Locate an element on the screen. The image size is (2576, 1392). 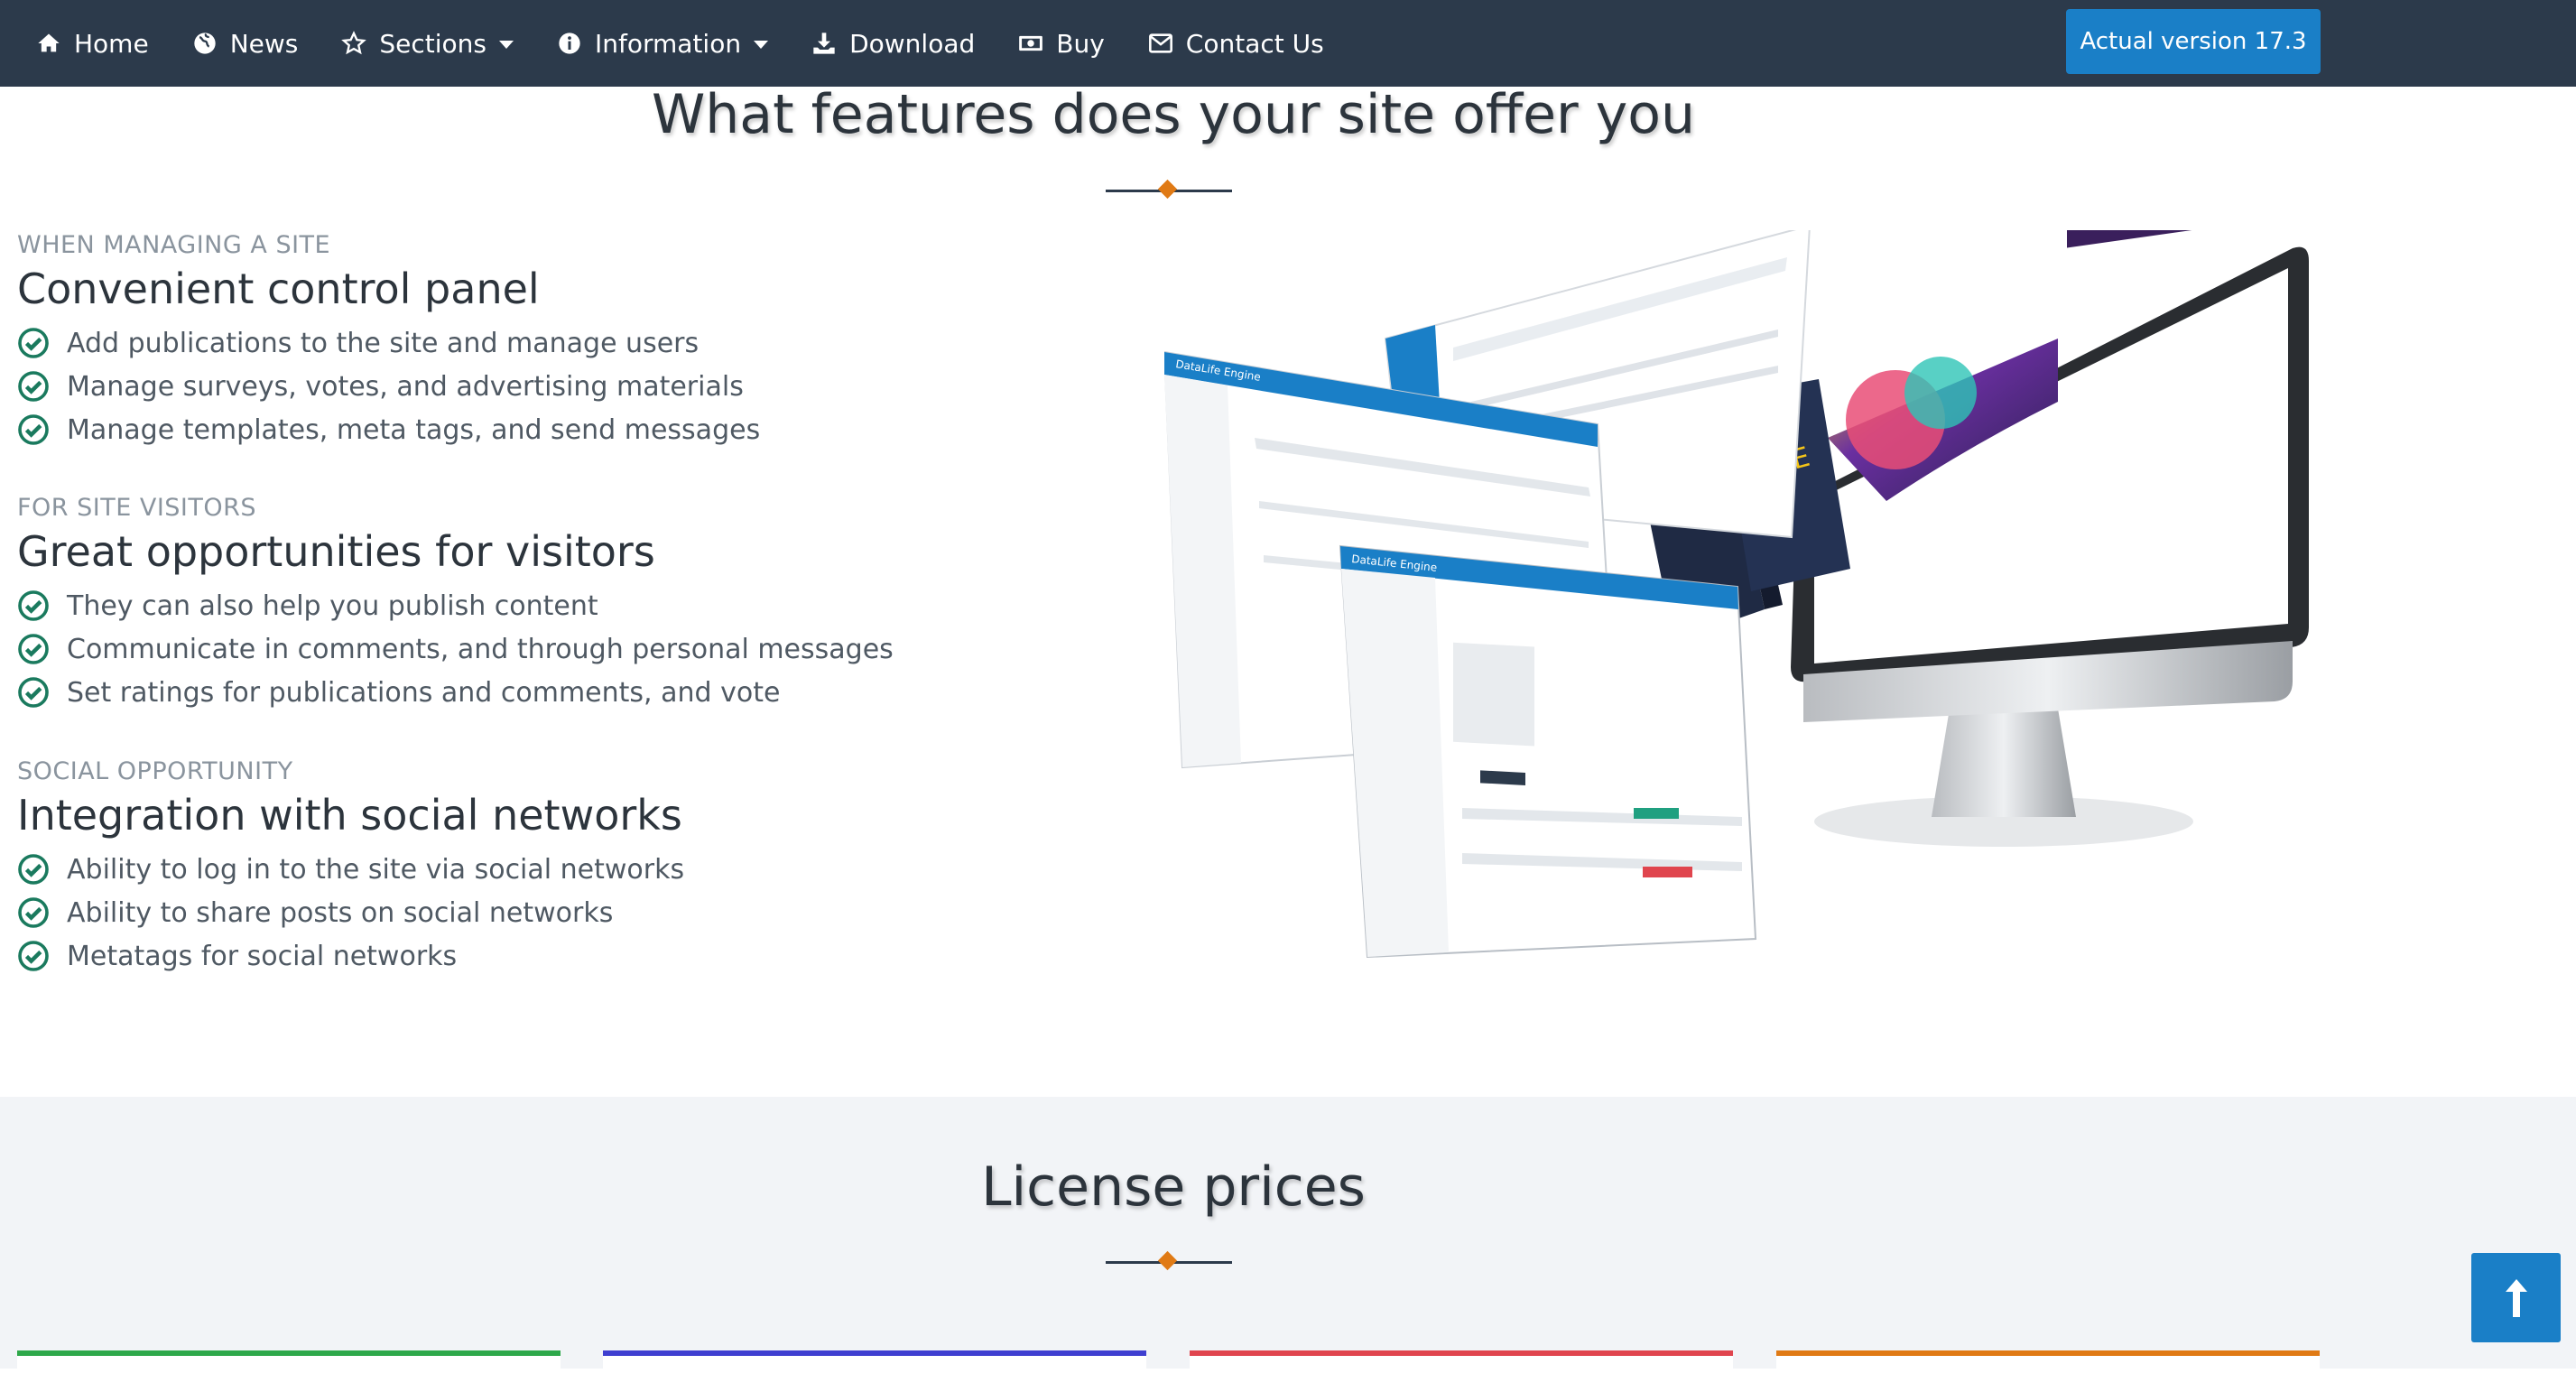
features-title: What features does your site offer you is located at coordinates (1174, 114).